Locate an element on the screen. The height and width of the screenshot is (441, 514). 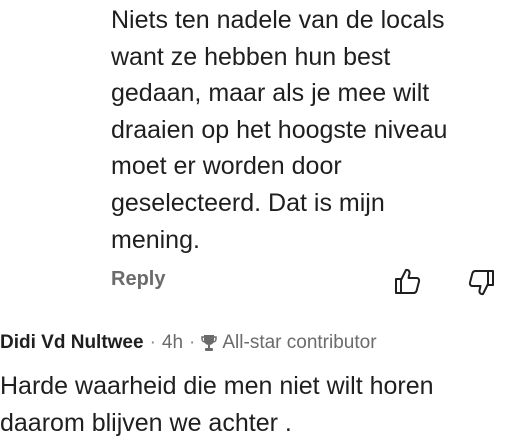
dislike-button is located at coordinates (482, 283).